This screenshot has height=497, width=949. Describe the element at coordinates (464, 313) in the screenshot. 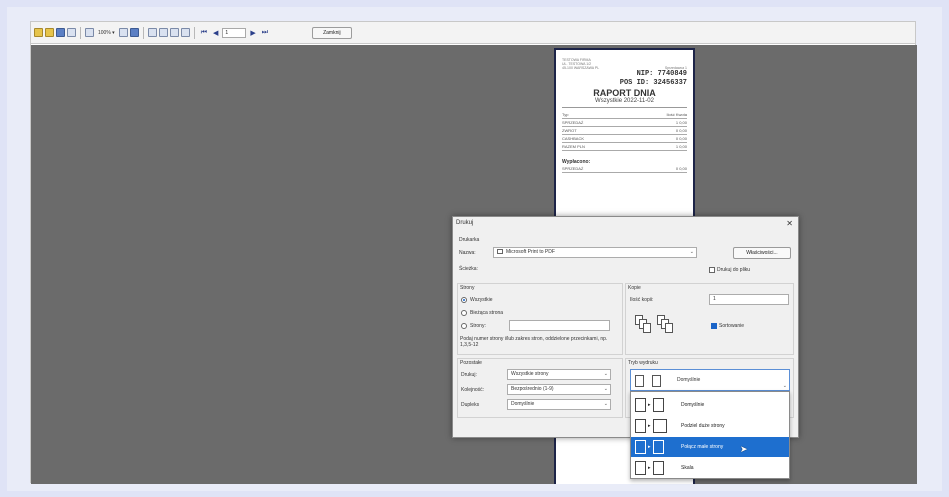

I see `current-page-radio` at that location.